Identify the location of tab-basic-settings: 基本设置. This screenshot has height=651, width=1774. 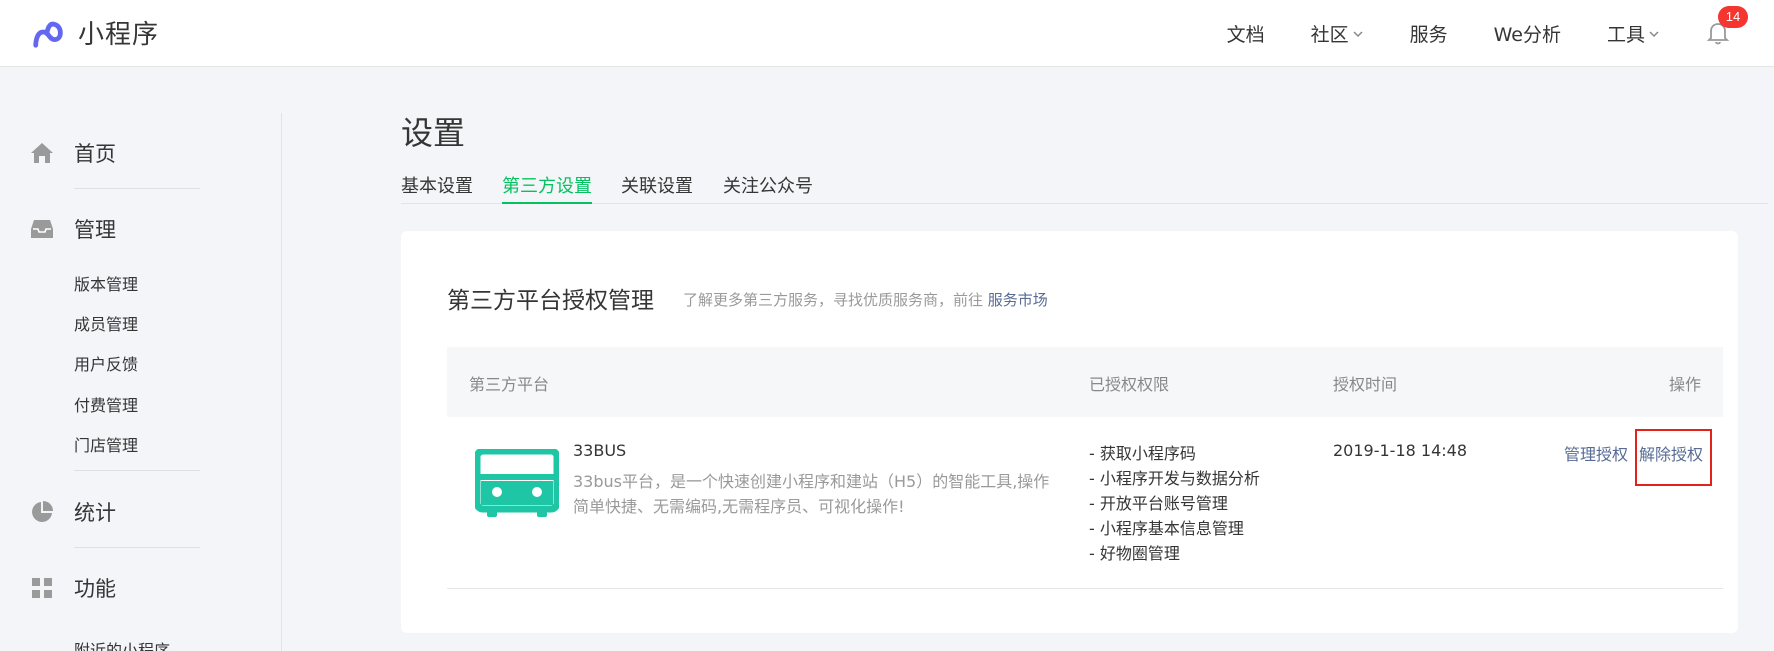
(437, 188).